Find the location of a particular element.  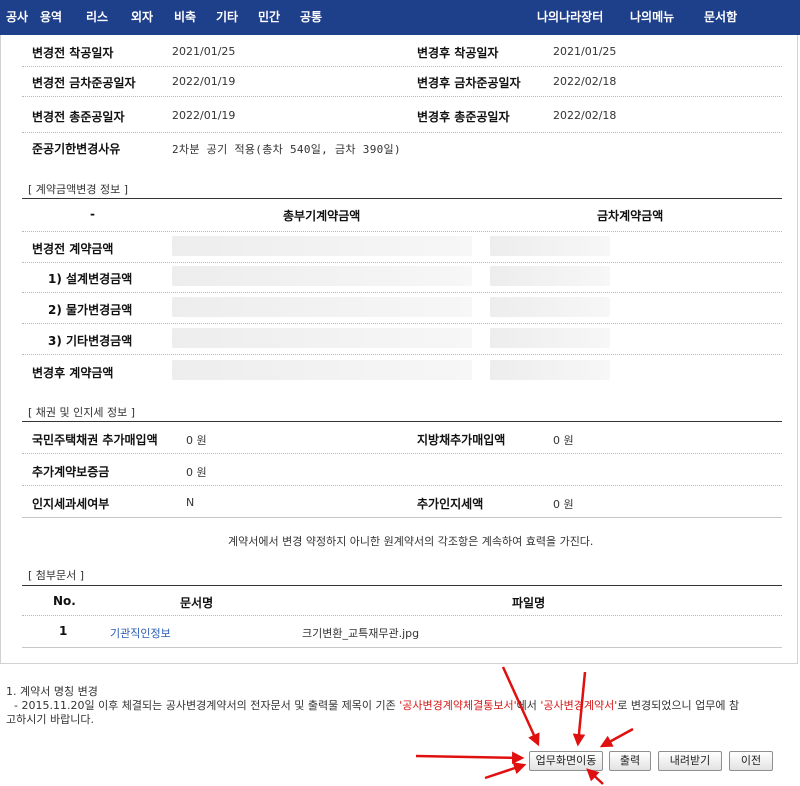

nav-item-foreign: 외자 is located at coordinates (142, 17).